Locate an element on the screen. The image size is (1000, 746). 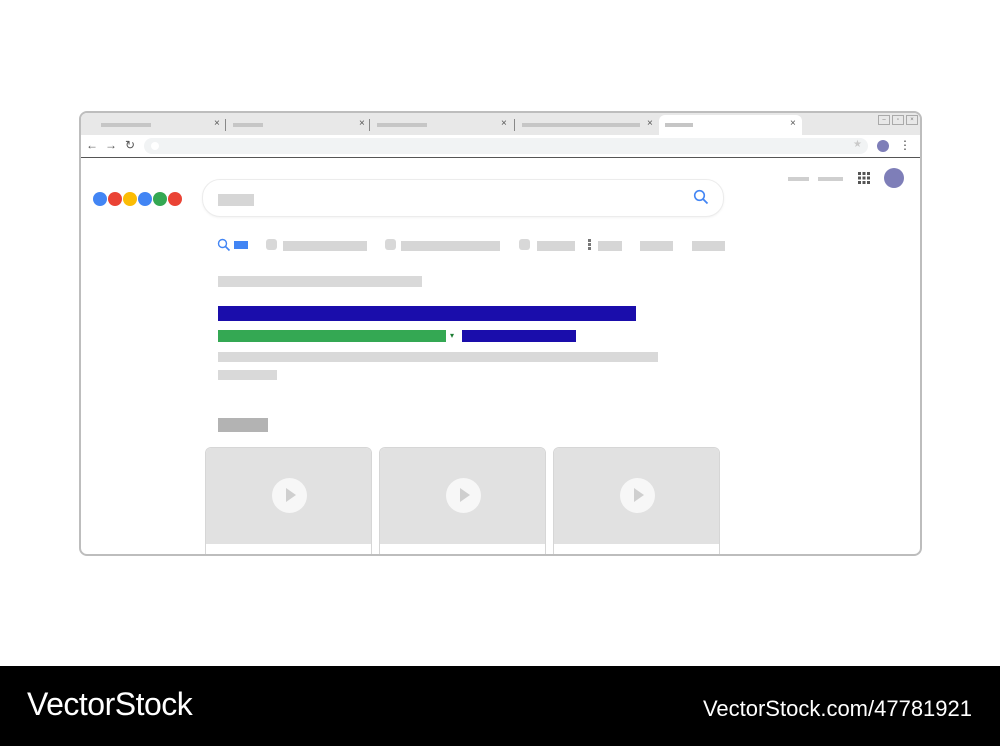
images-icon is located at coordinates (271, 244).